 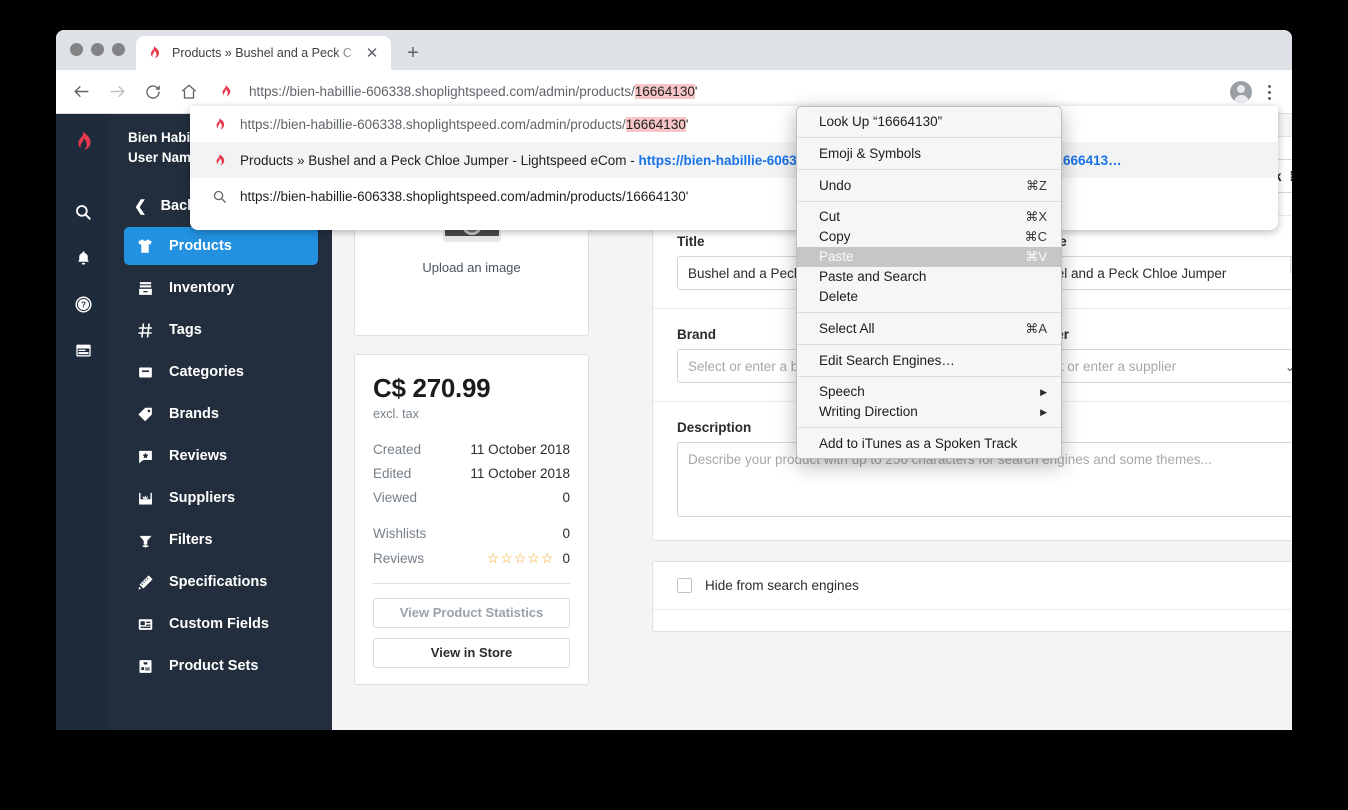 I want to click on context-menu-item-delete: Delete, so click(x=929, y=297).